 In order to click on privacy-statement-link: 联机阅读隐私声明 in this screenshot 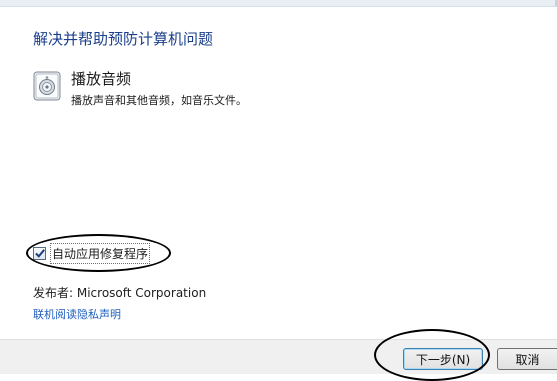, I will do `click(77, 314)`.